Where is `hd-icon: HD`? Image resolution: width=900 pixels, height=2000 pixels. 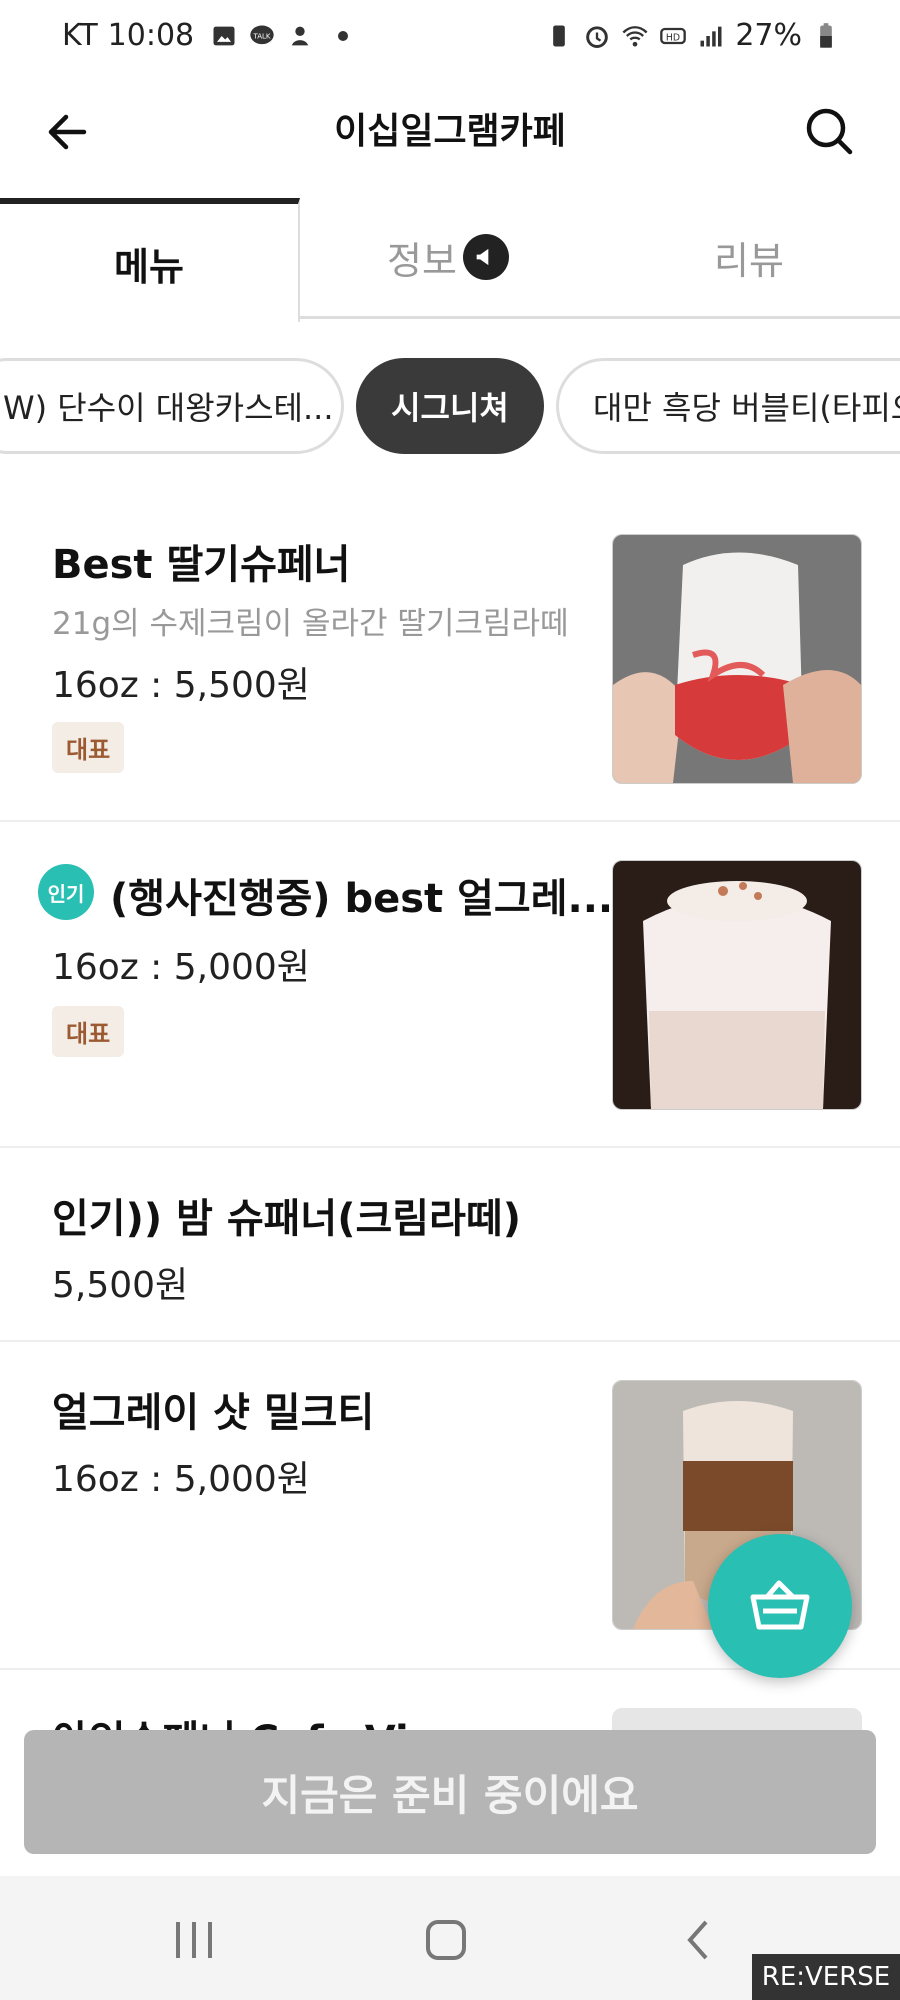 hd-icon: HD is located at coordinates (673, 35).